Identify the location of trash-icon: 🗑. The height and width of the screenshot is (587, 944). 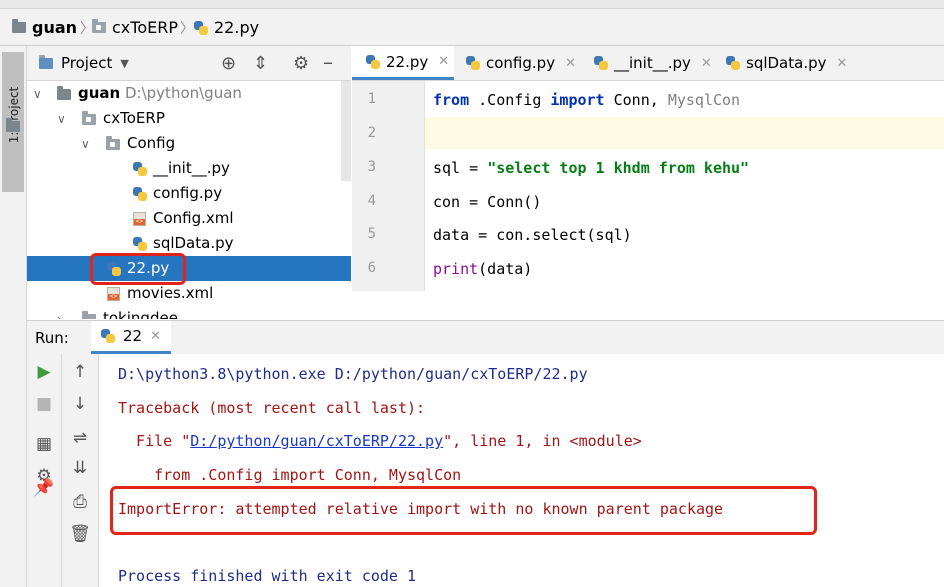
(80, 534).